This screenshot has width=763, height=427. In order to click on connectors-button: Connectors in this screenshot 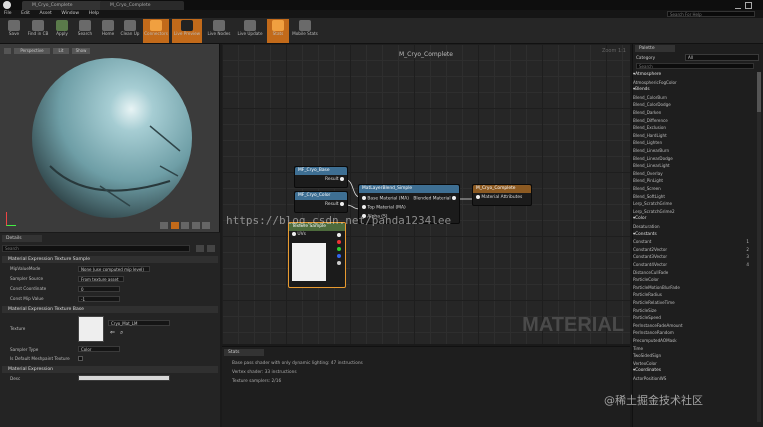, I will do `click(156, 31)`.